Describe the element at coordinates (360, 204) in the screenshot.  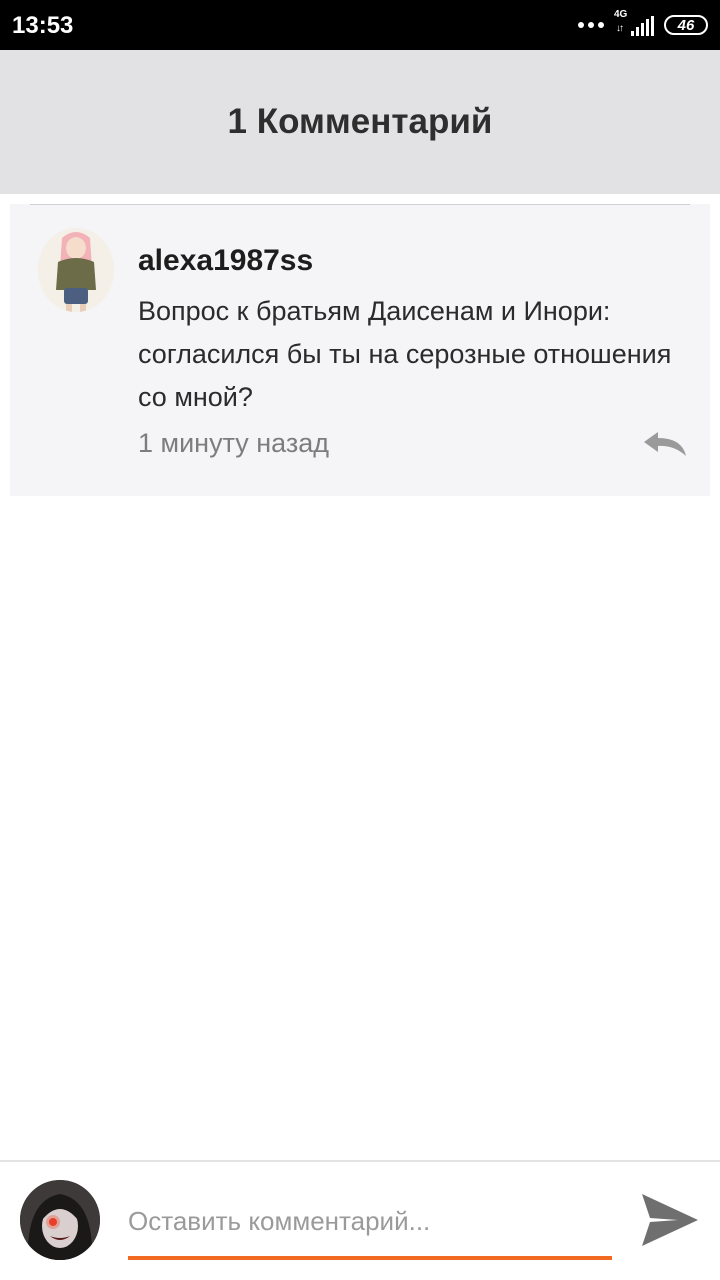
I see `divider` at that location.